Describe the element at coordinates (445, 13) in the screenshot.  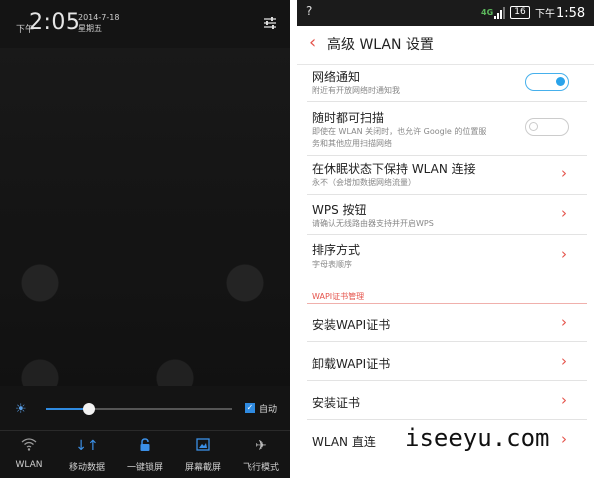
I see `status-bar: ? 4G 16 下午1:58` at that location.